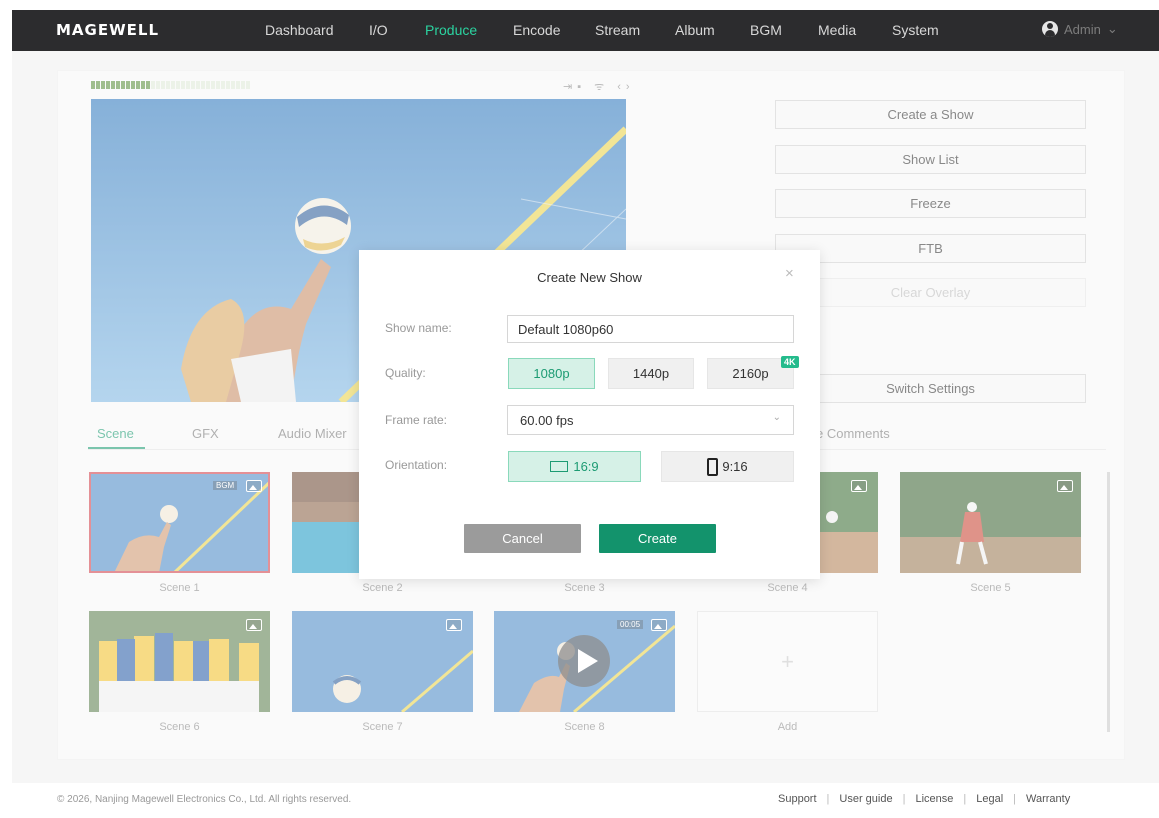 The height and width of the screenshot is (818, 1159). I want to click on frame-rate-value: 60.00 fps, so click(547, 420).